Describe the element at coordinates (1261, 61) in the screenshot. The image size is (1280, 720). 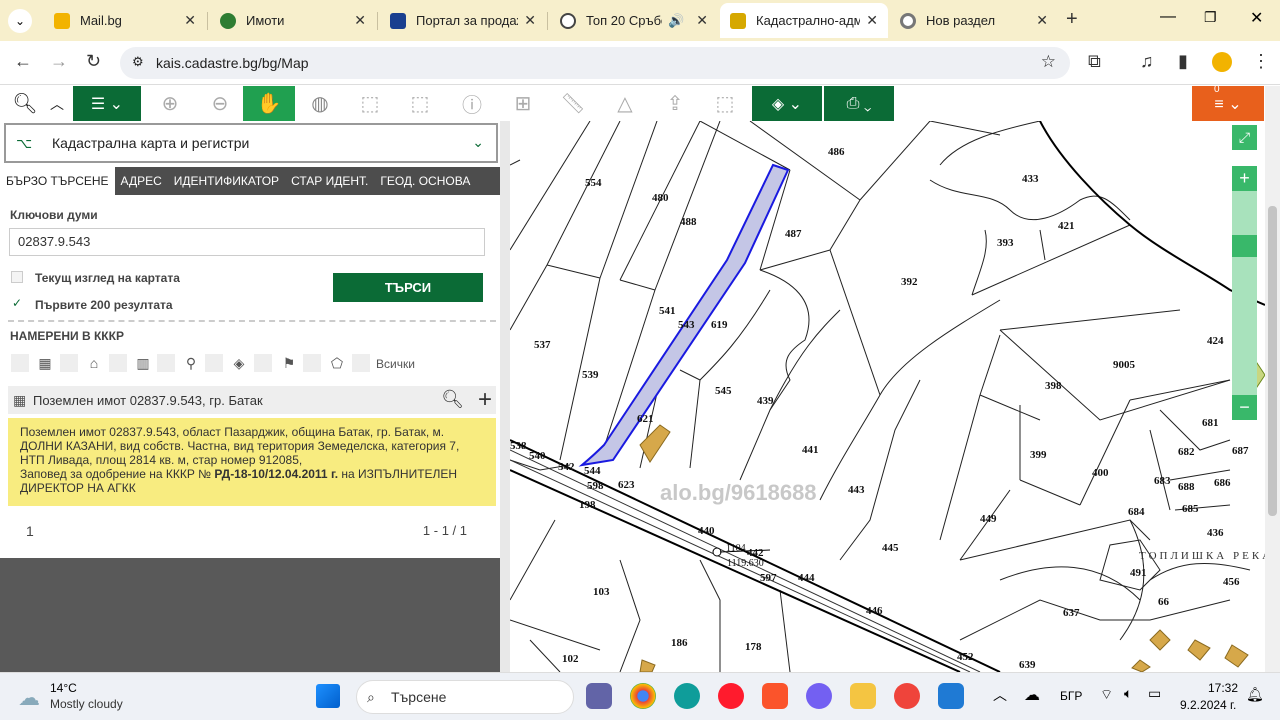
I see `menu-dots-icon: ⋮` at that location.